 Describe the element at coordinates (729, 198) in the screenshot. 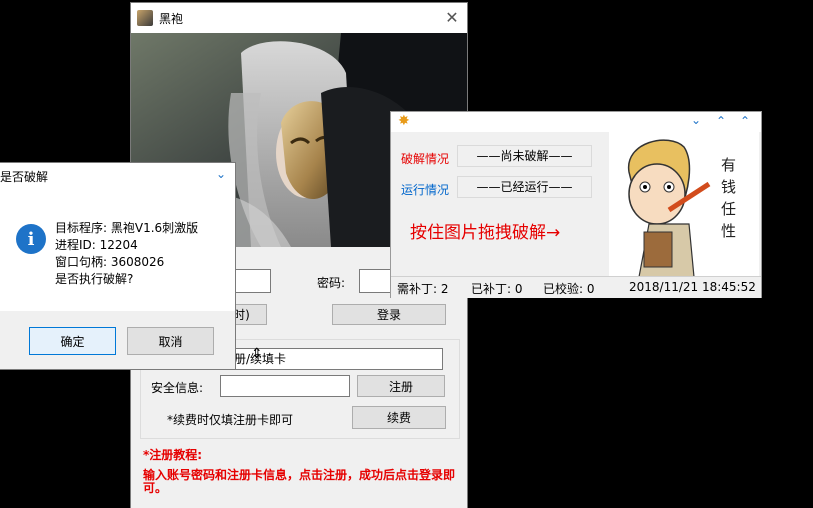

I see `sticker-text: 有钱任性` at that location.